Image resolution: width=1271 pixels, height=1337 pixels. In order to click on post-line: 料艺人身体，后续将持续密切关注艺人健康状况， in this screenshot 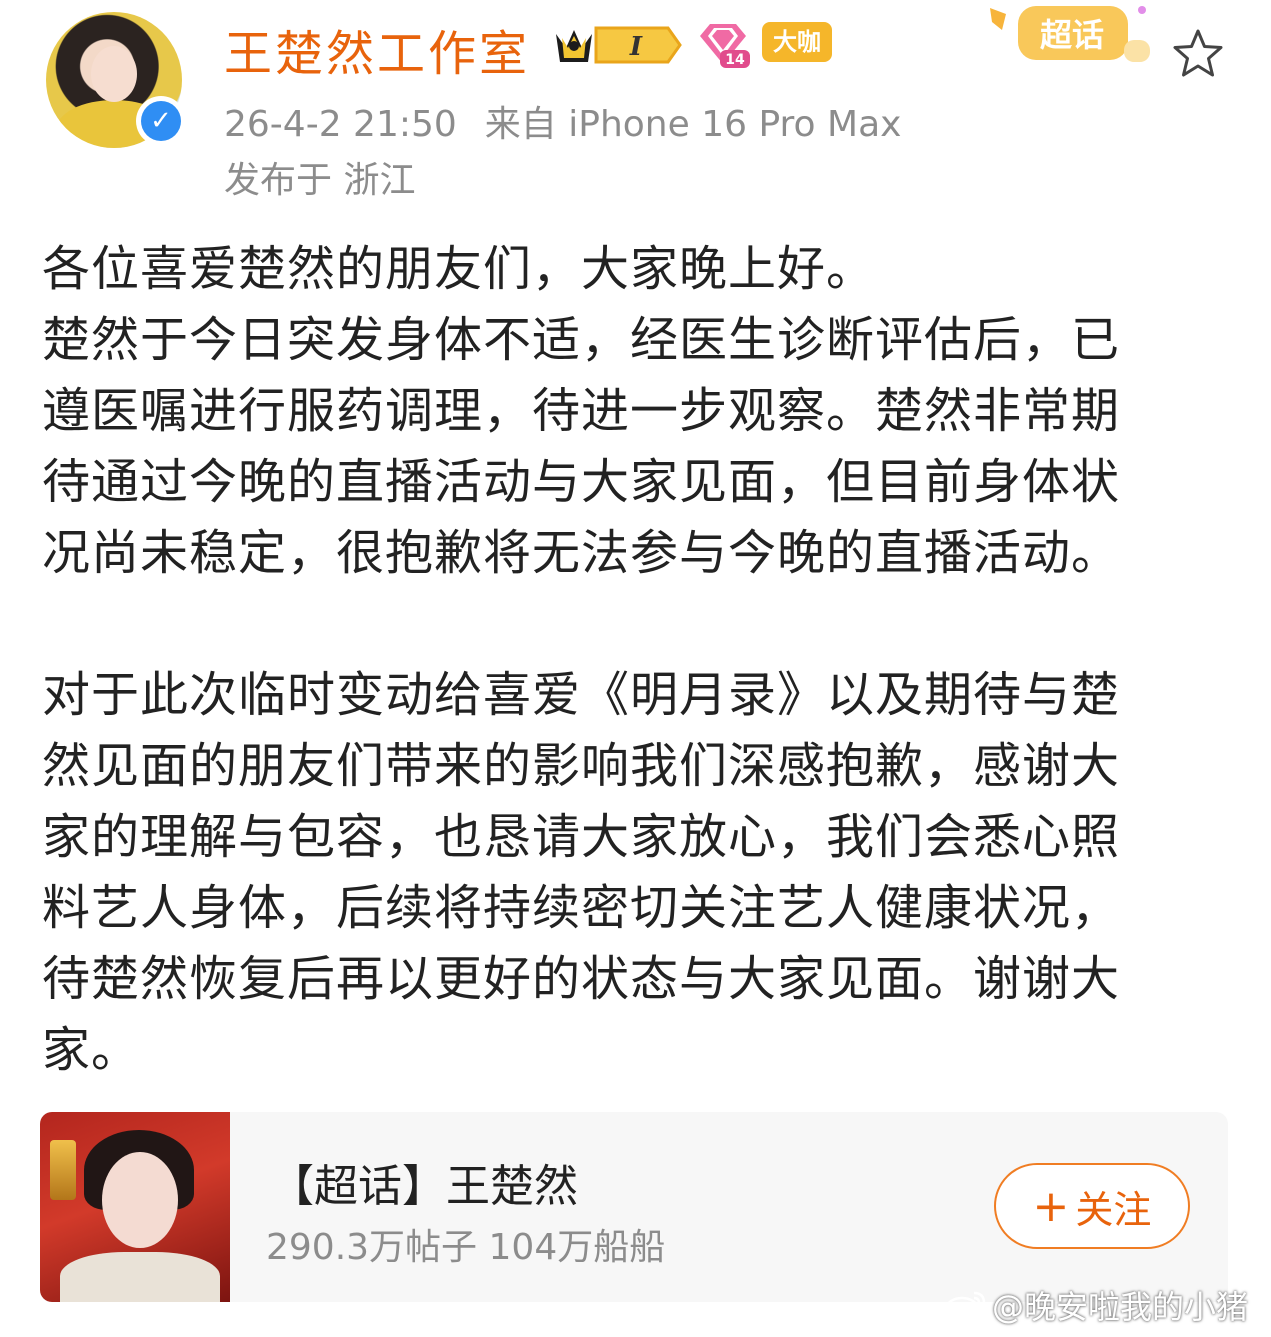, I will do `click(581, 908)`.